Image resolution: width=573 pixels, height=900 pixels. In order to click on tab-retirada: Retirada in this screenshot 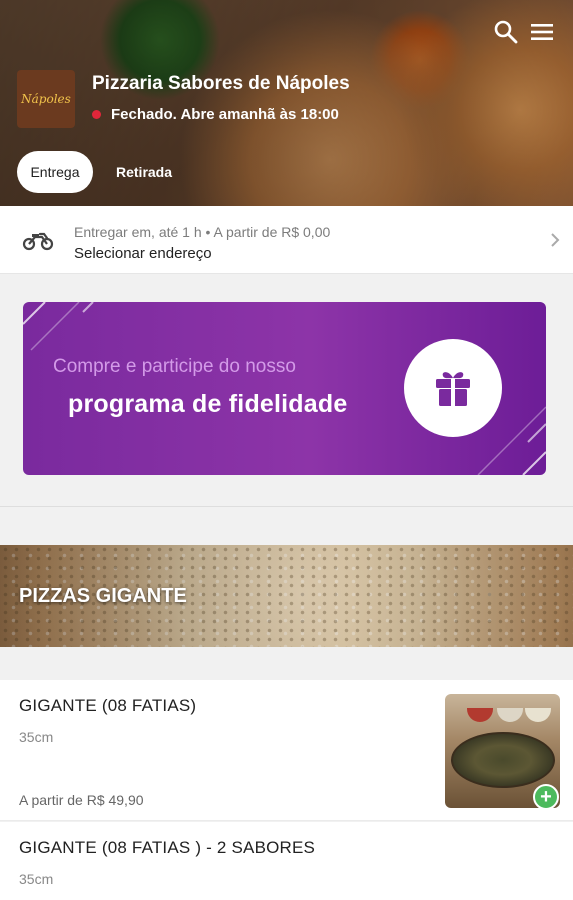, I will do `click(144, 172)`.